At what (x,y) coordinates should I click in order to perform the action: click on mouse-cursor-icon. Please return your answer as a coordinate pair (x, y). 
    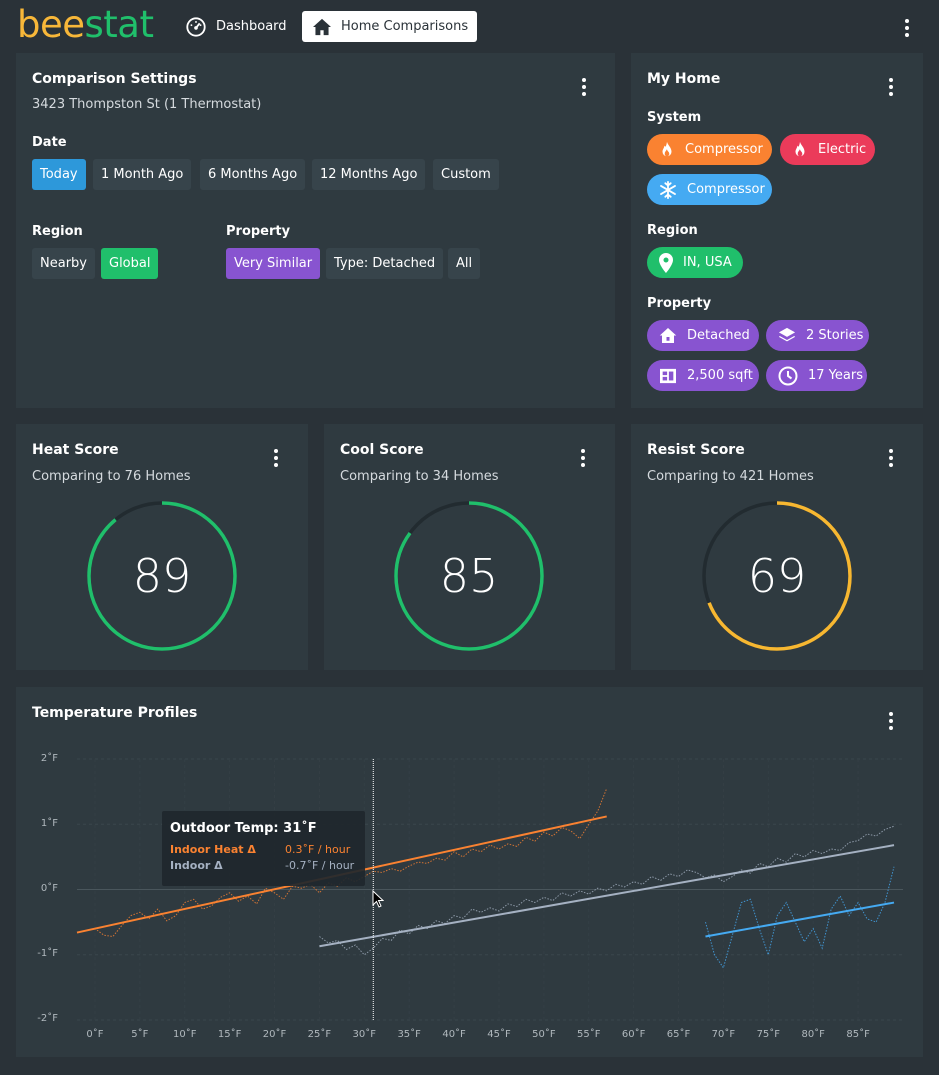
    Looking at the image, I should click on (378, 899).